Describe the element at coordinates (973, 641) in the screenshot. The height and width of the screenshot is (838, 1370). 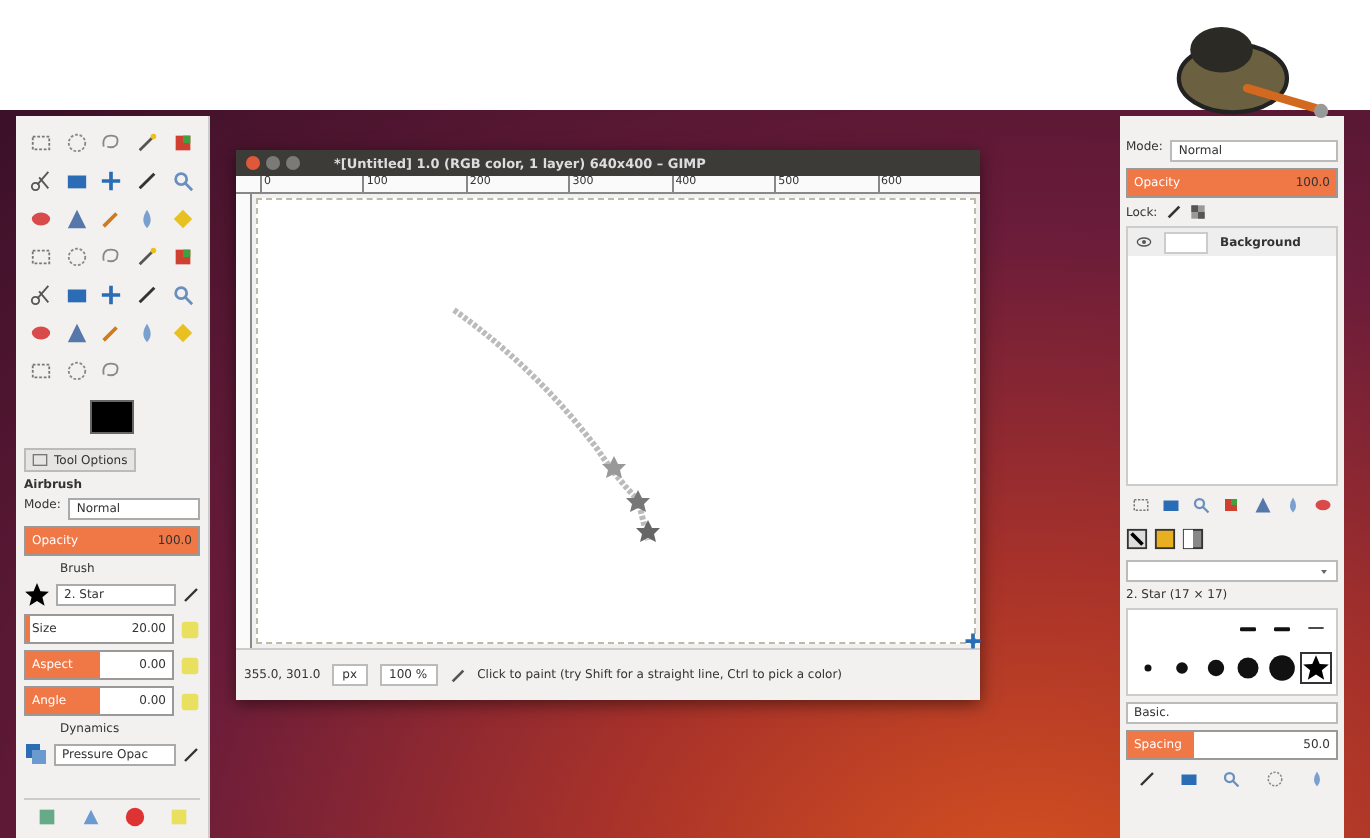
I see `navigate-icon` at that location.